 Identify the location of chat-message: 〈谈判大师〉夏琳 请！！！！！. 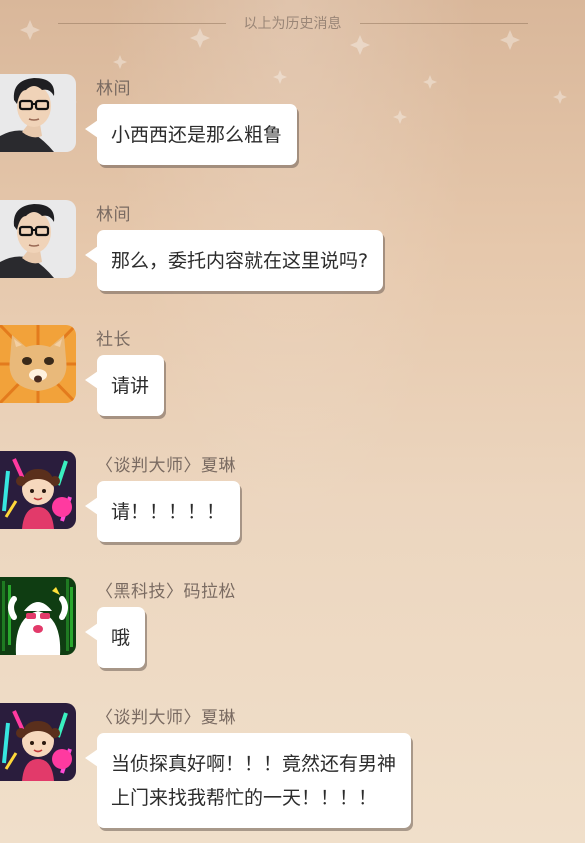
(292, 501).